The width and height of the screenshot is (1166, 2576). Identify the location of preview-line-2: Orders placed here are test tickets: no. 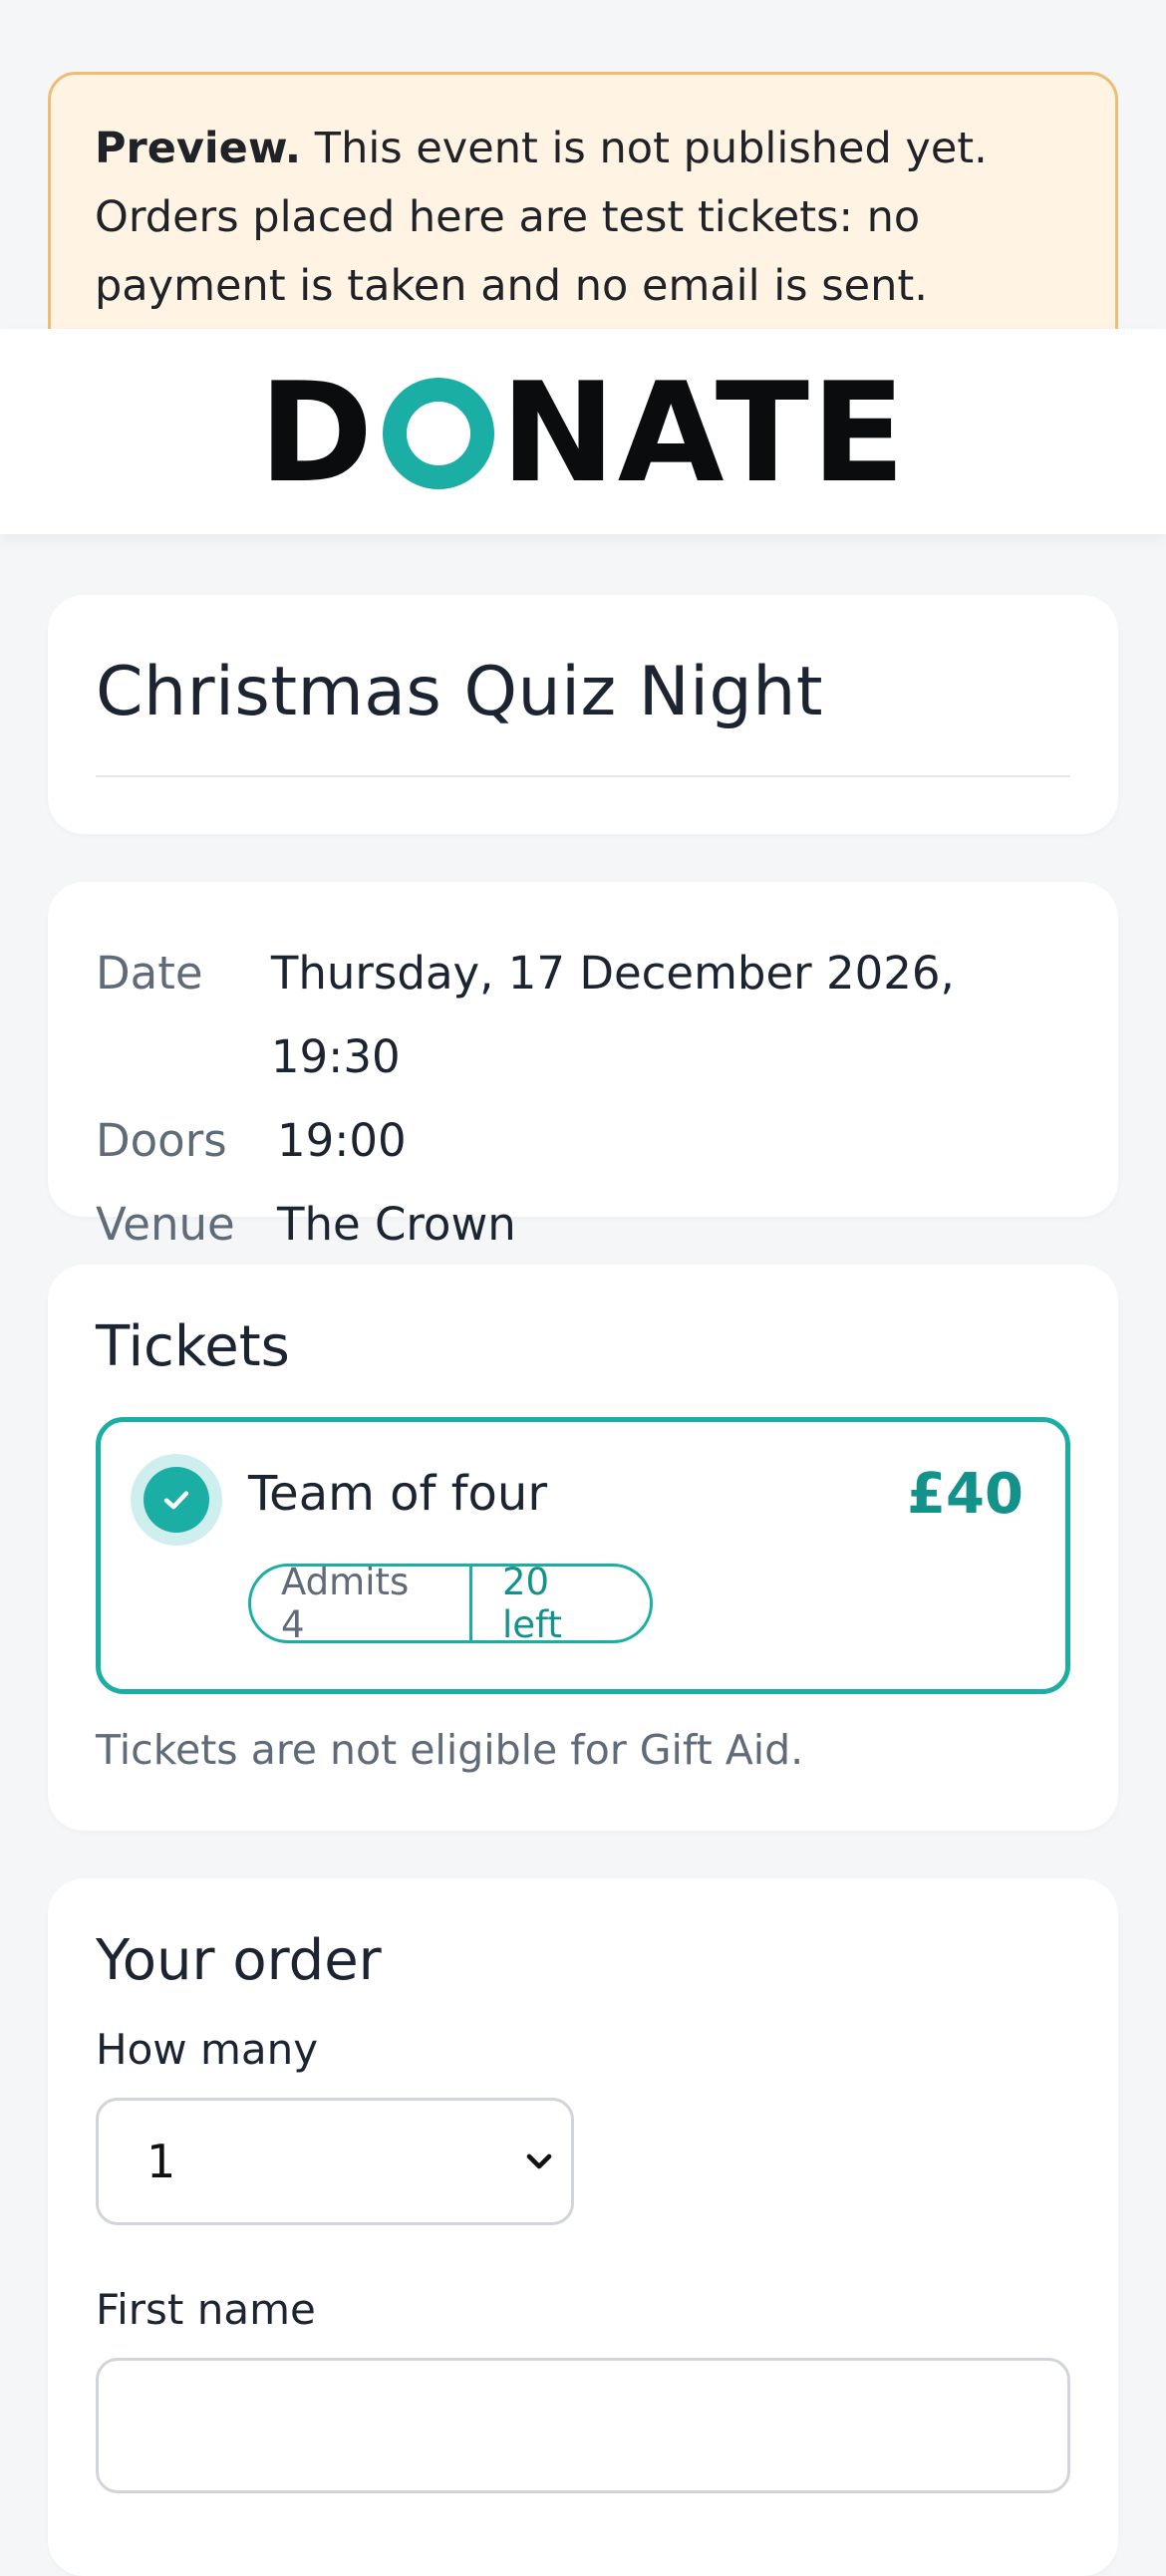
(508, 217).